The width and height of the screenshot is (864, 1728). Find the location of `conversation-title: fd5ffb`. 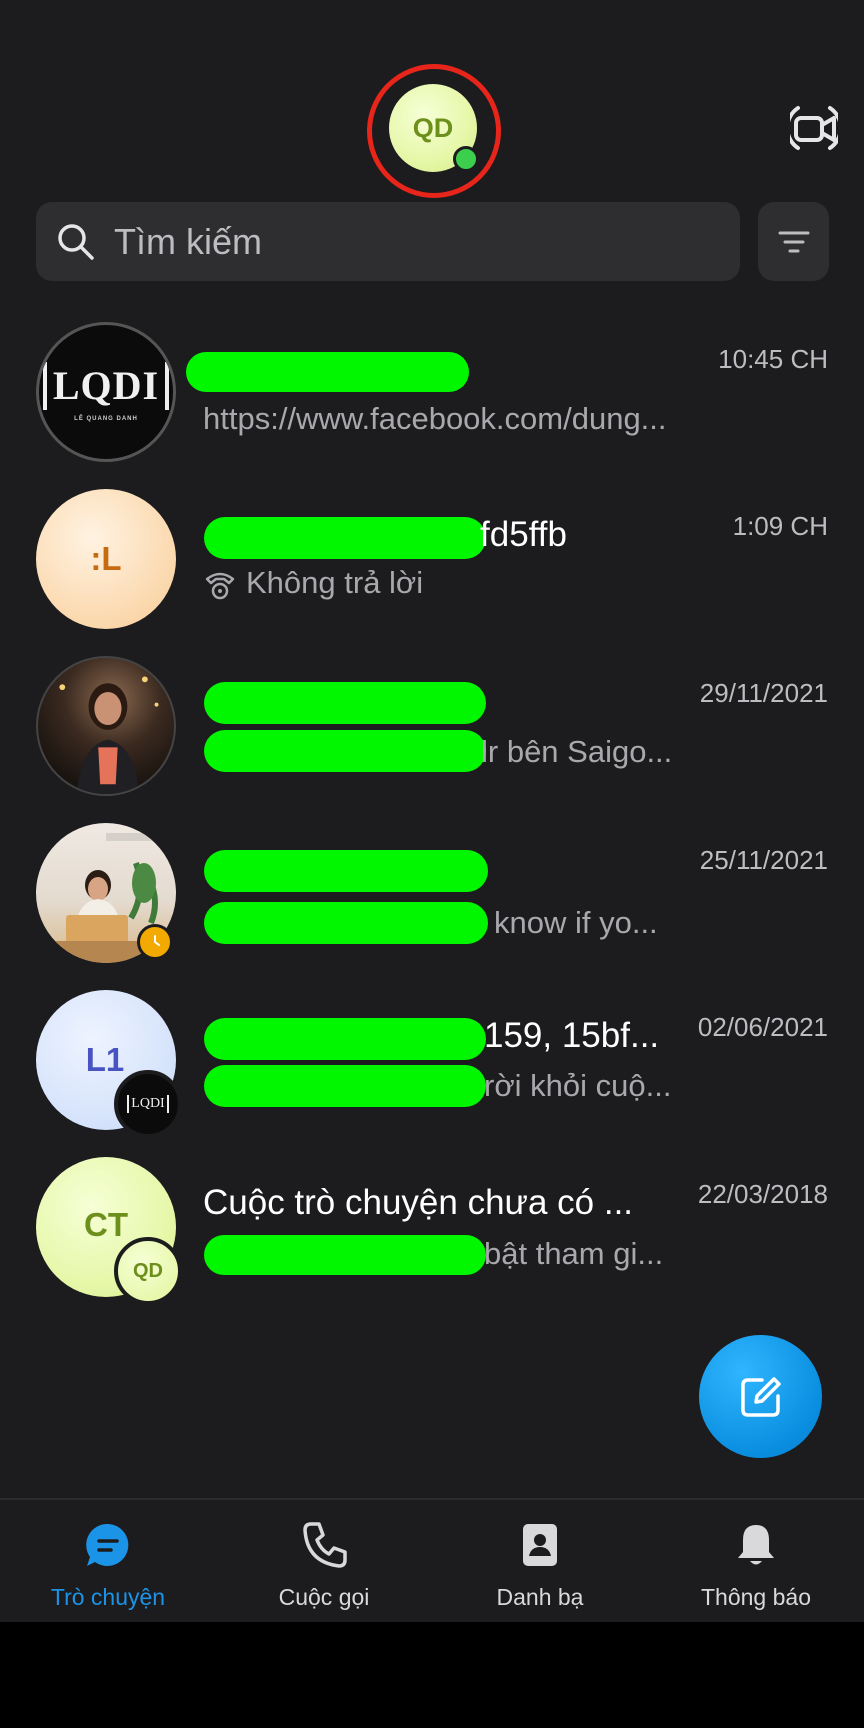

conversation-title: fd5ffb is located at coordinates (523, 534).